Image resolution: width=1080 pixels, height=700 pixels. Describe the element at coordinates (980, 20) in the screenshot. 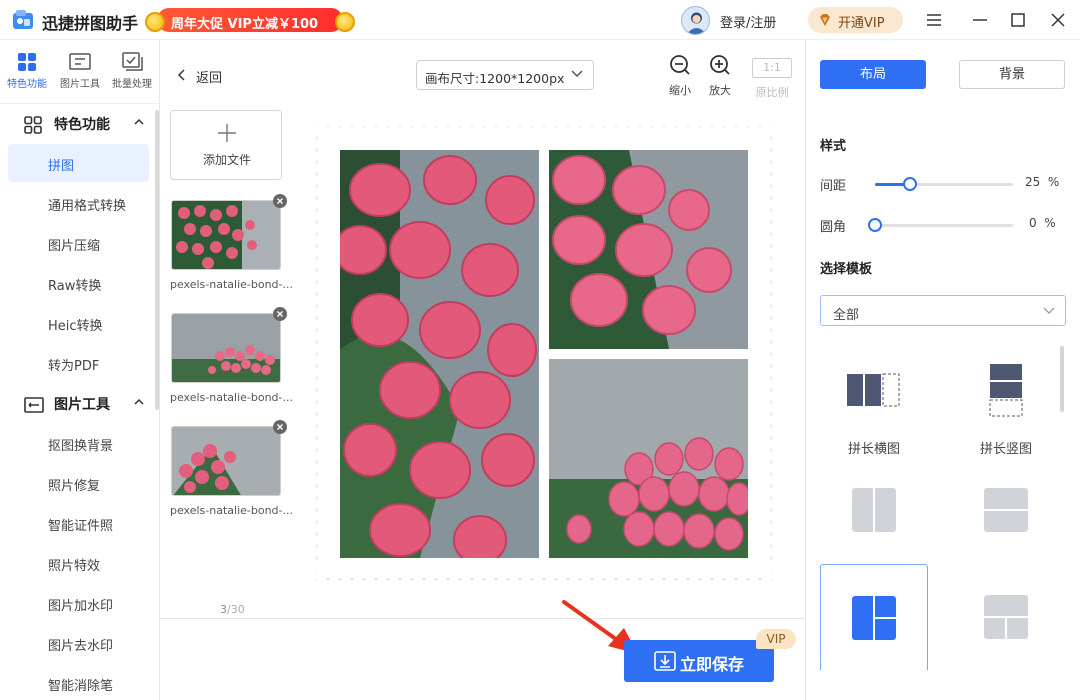

I see `minimize-icon` at that location.